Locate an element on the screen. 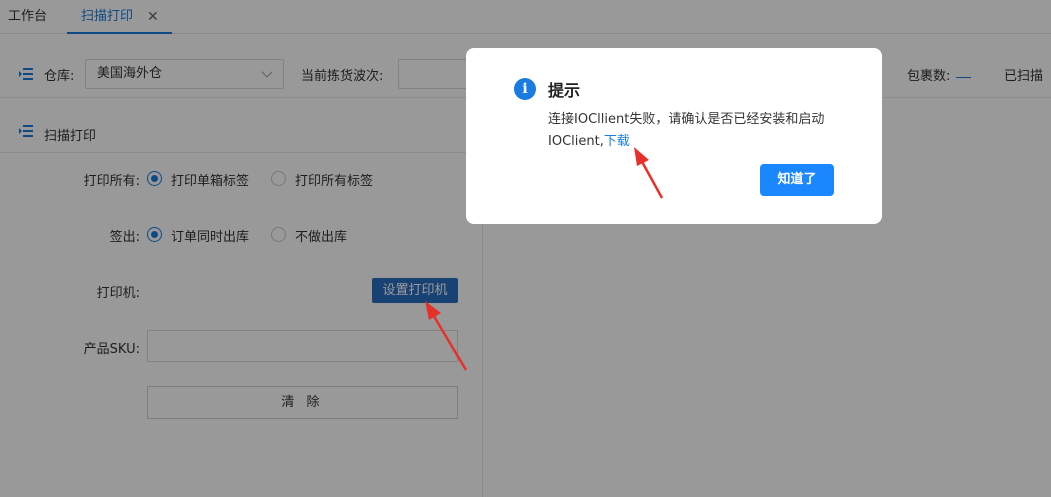  dialog-message: 连接IOCllient失败，请确认是否已经安装和启动IOClient,下载 is located at coordinates (698, 131).